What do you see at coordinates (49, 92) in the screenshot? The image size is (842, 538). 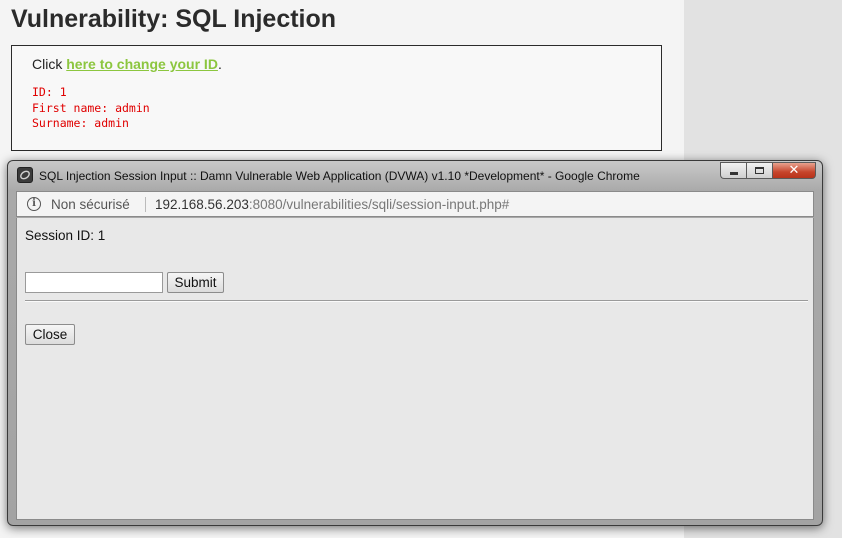 I see `result-id: ID: 1` at bounding box center [49, 92].